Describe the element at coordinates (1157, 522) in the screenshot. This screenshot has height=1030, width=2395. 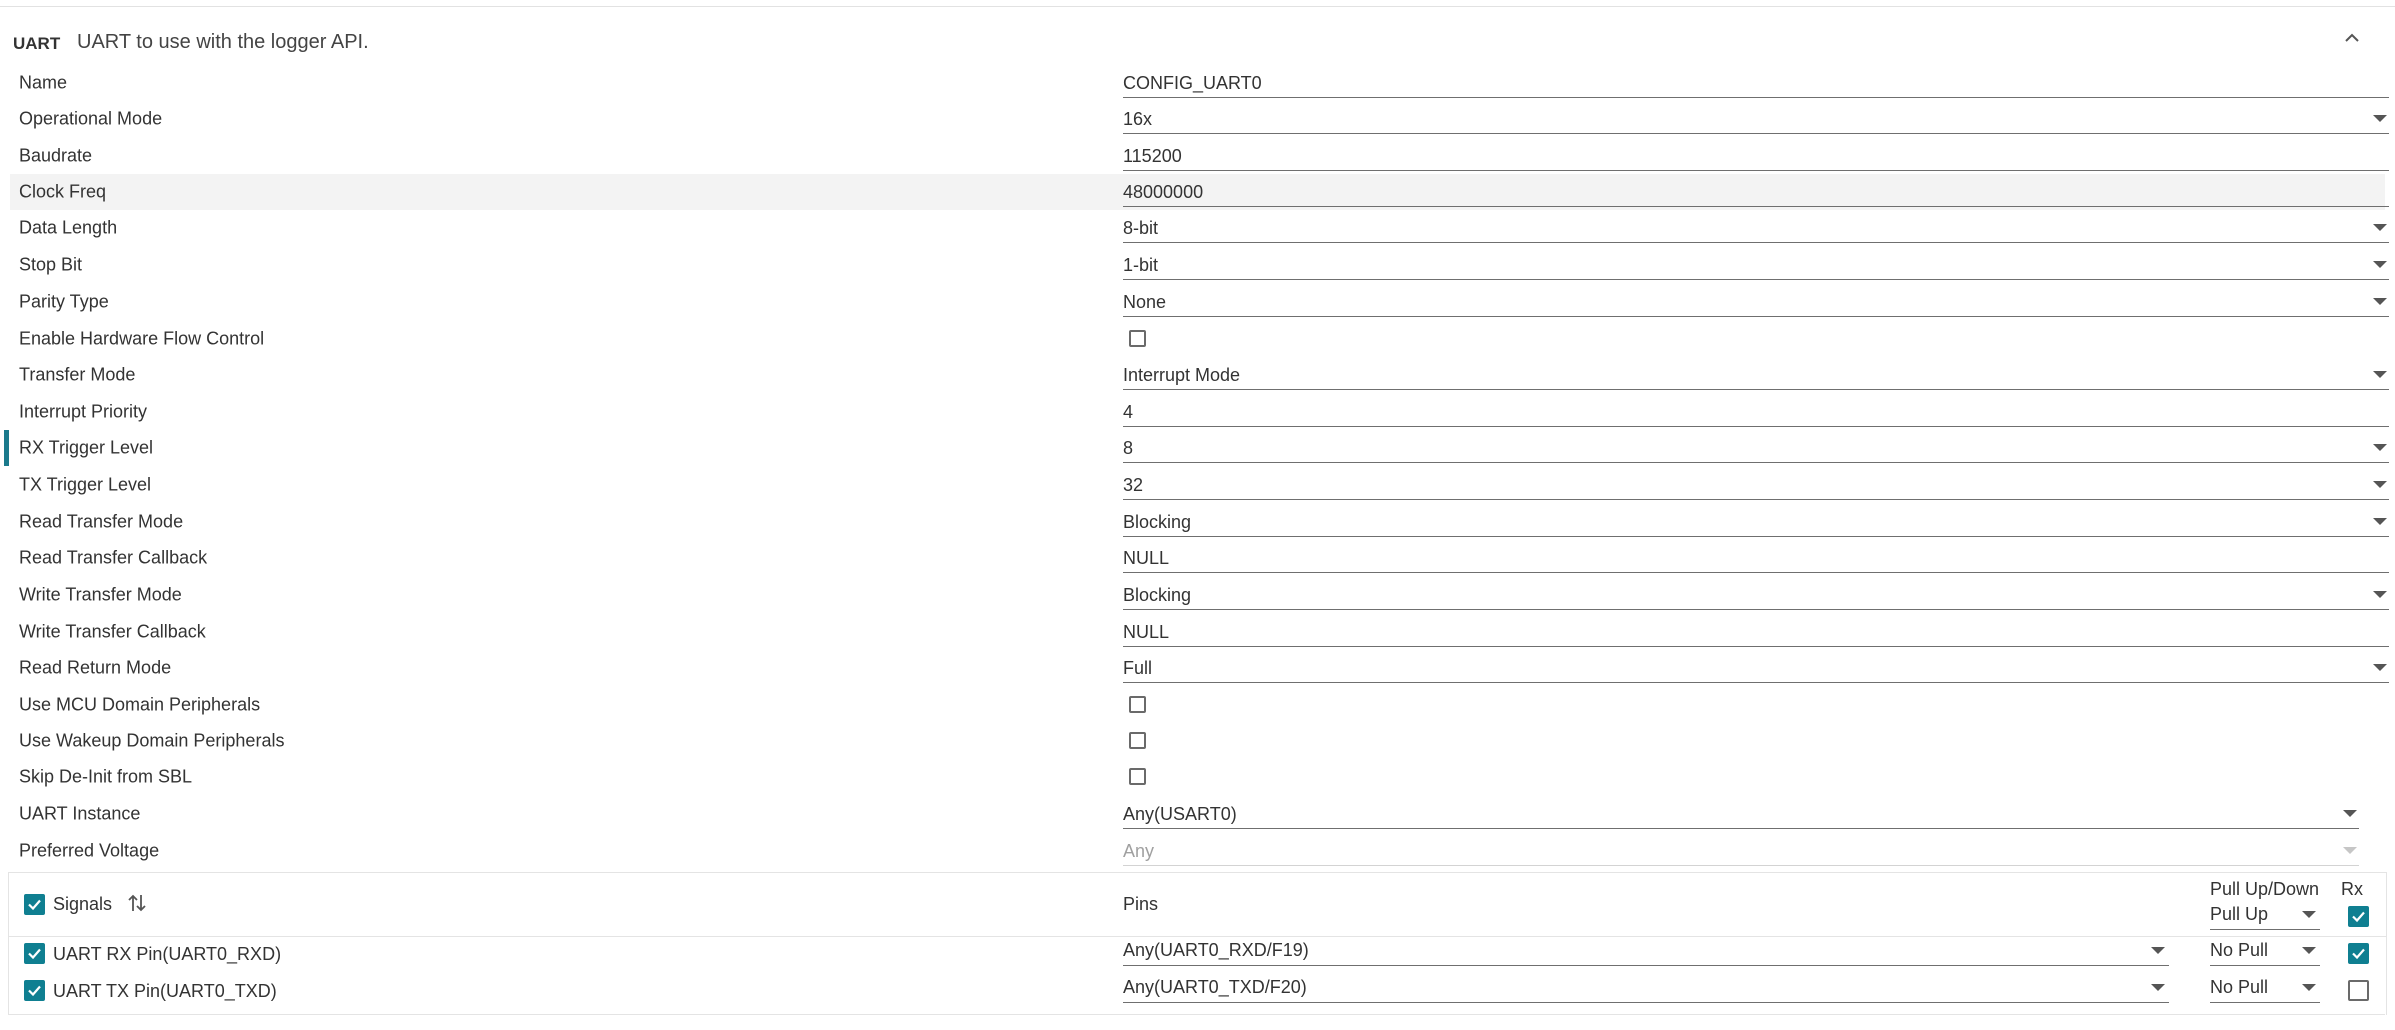
I see `read-transfer-mode-value: Blocking` at that location.